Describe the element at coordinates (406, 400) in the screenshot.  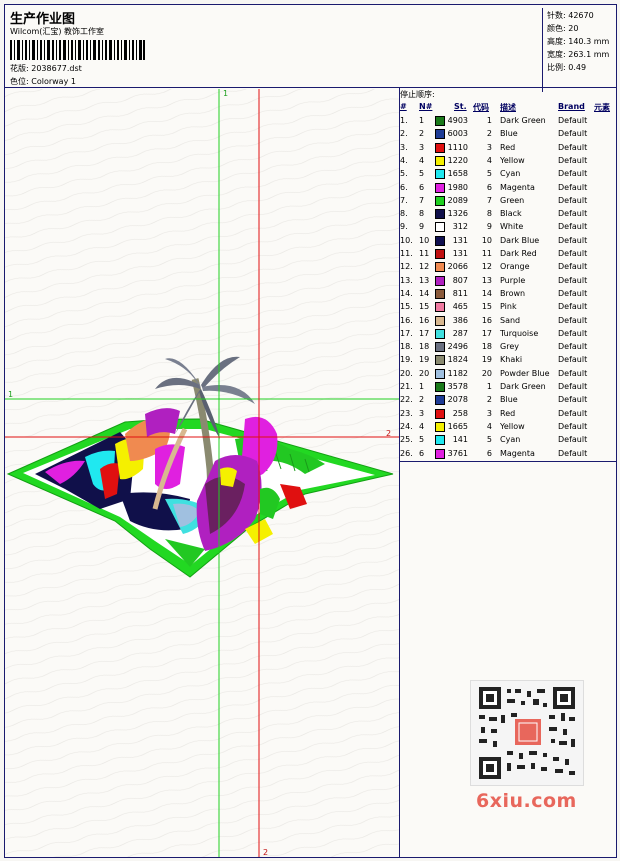
I see `row-index: 22.` at that location.